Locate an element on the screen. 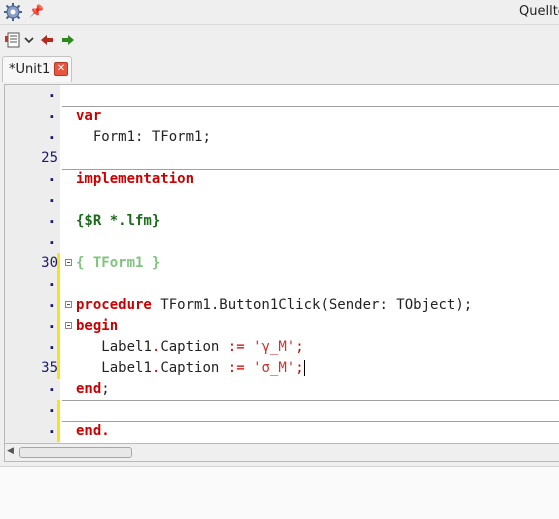 This screenshot has height=519, width=559. gutter-row: 35 is located at coordinates (32, 368).